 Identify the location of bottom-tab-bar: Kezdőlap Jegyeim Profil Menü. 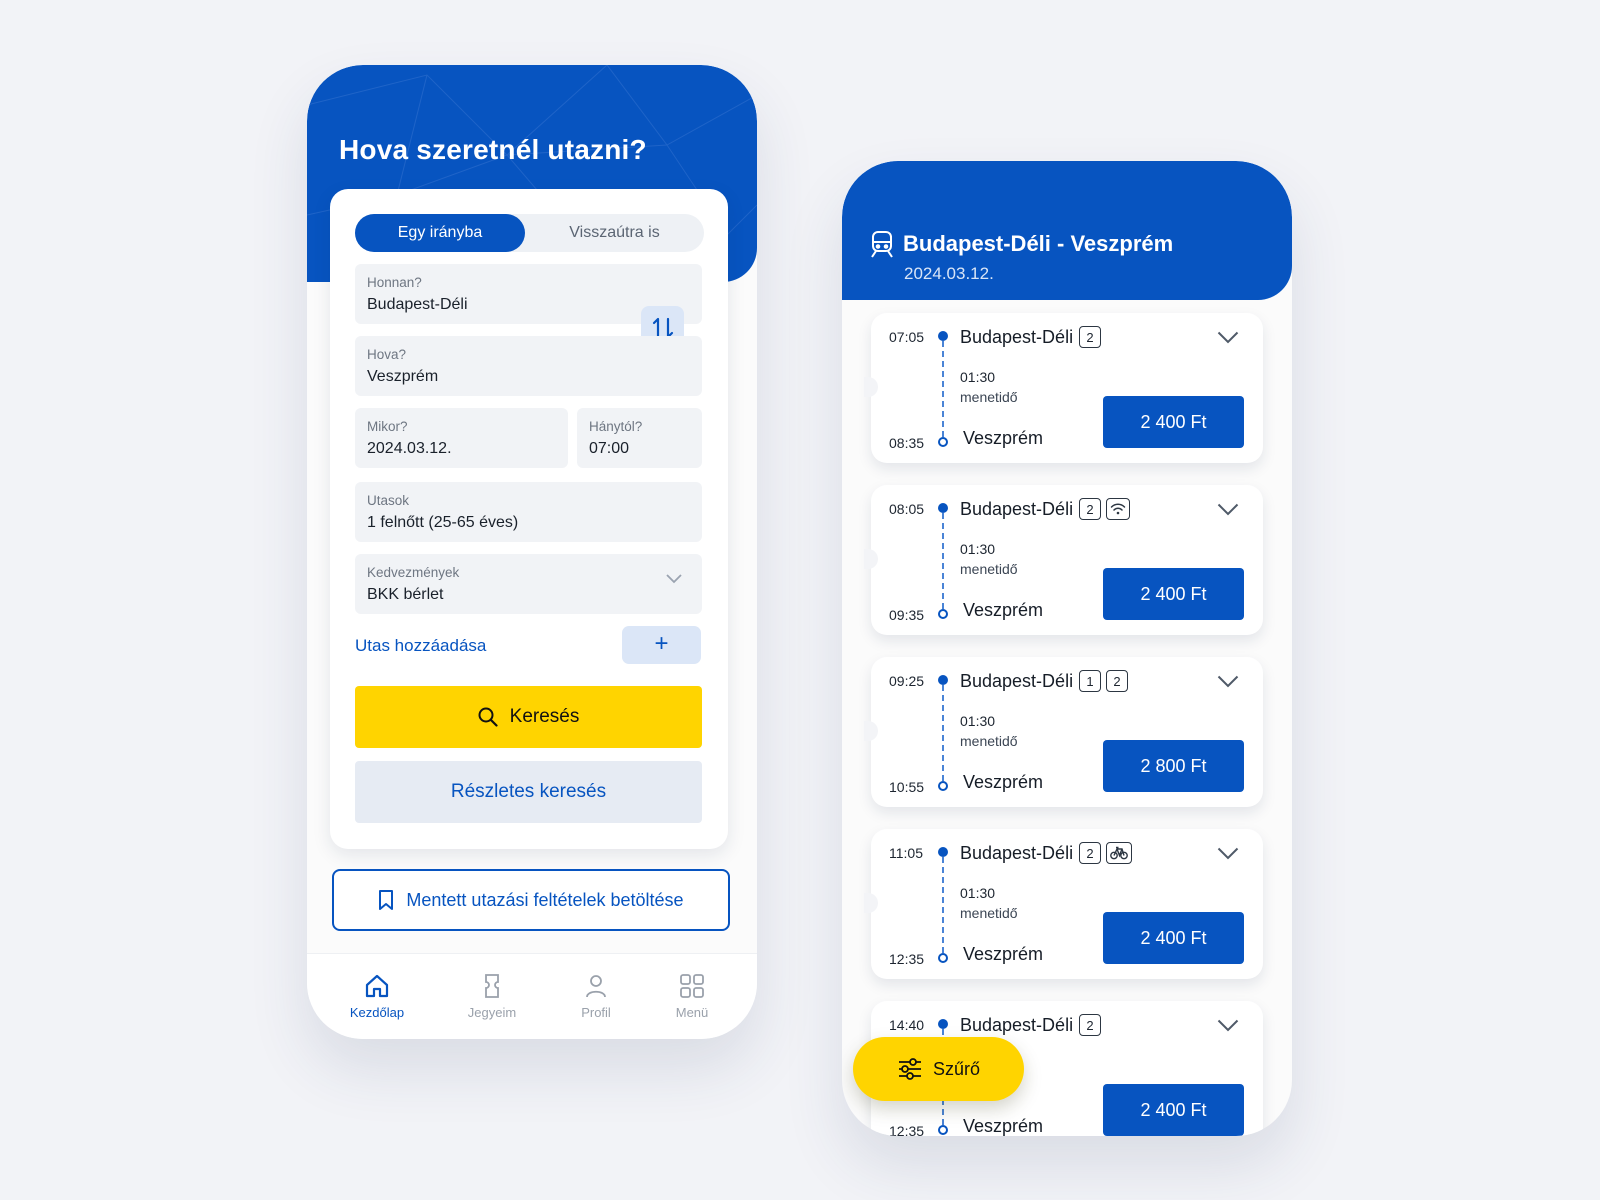
(532, 996).